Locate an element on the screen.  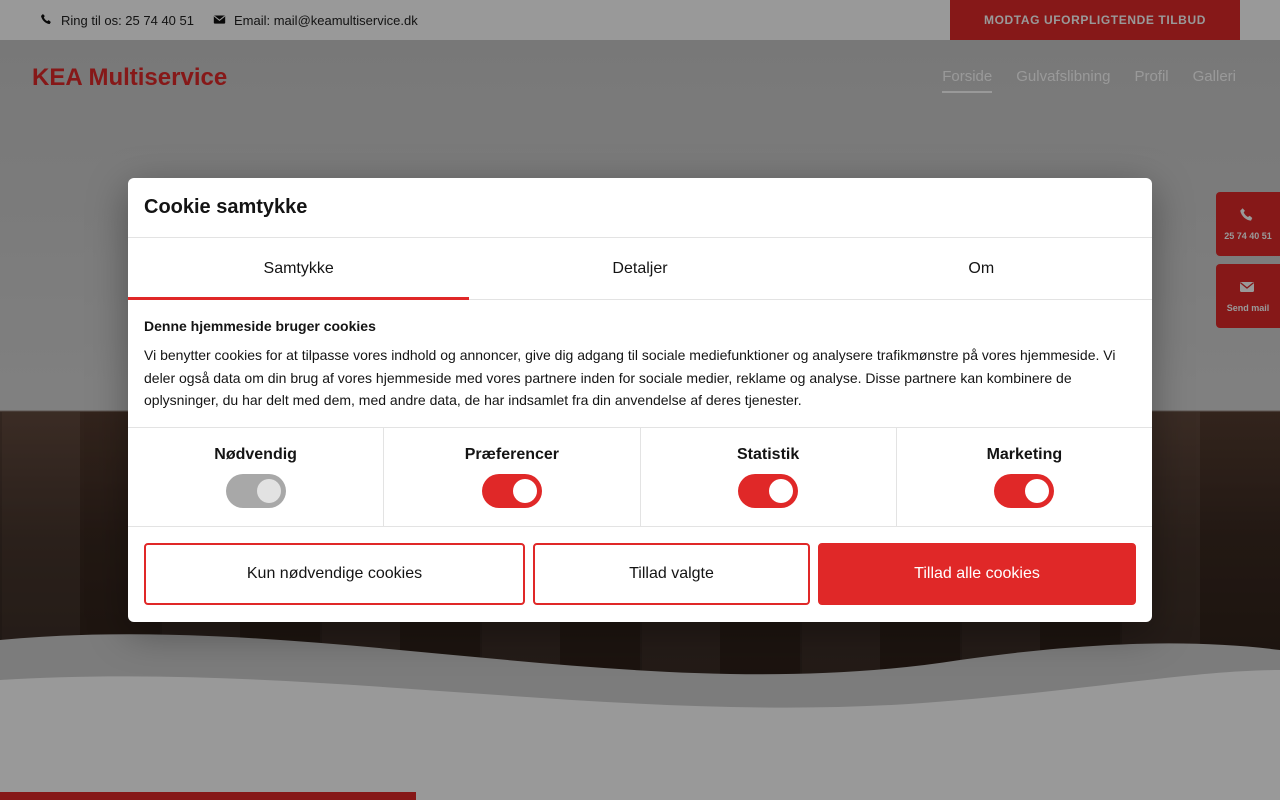
tab-samtykke: Samtykke is located at coordinates (299, 269).